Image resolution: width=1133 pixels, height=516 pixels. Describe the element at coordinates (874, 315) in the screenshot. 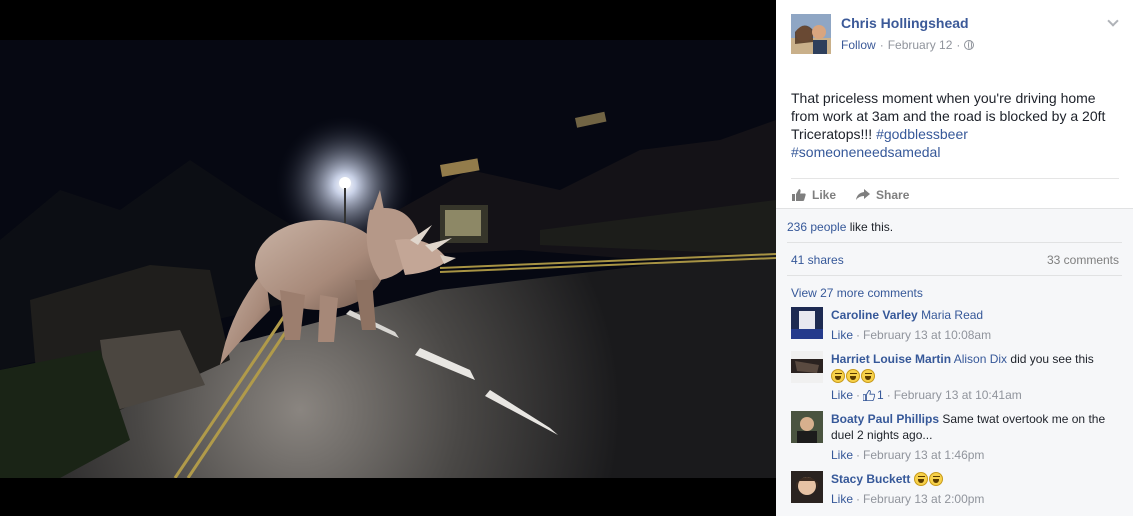

I see `comment-author: Caroline Varley` at that location.